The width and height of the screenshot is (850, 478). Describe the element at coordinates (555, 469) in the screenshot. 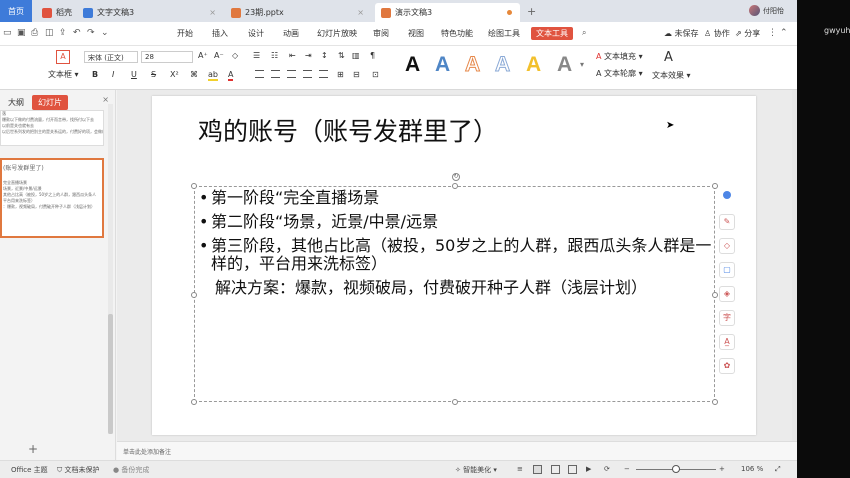

I see `sorter-view-icon` at that location.